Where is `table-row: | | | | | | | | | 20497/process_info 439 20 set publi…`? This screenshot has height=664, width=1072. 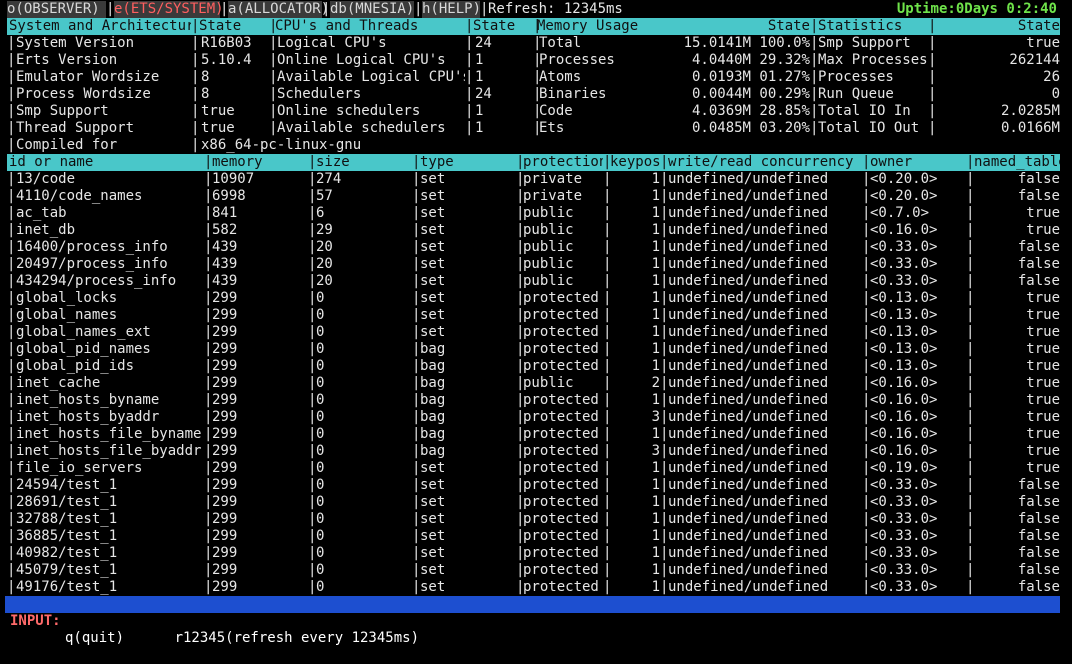 table-row: | | | | | | | | | 20497/process_info 439 20 set publi… is located at coordinates (539, 264).